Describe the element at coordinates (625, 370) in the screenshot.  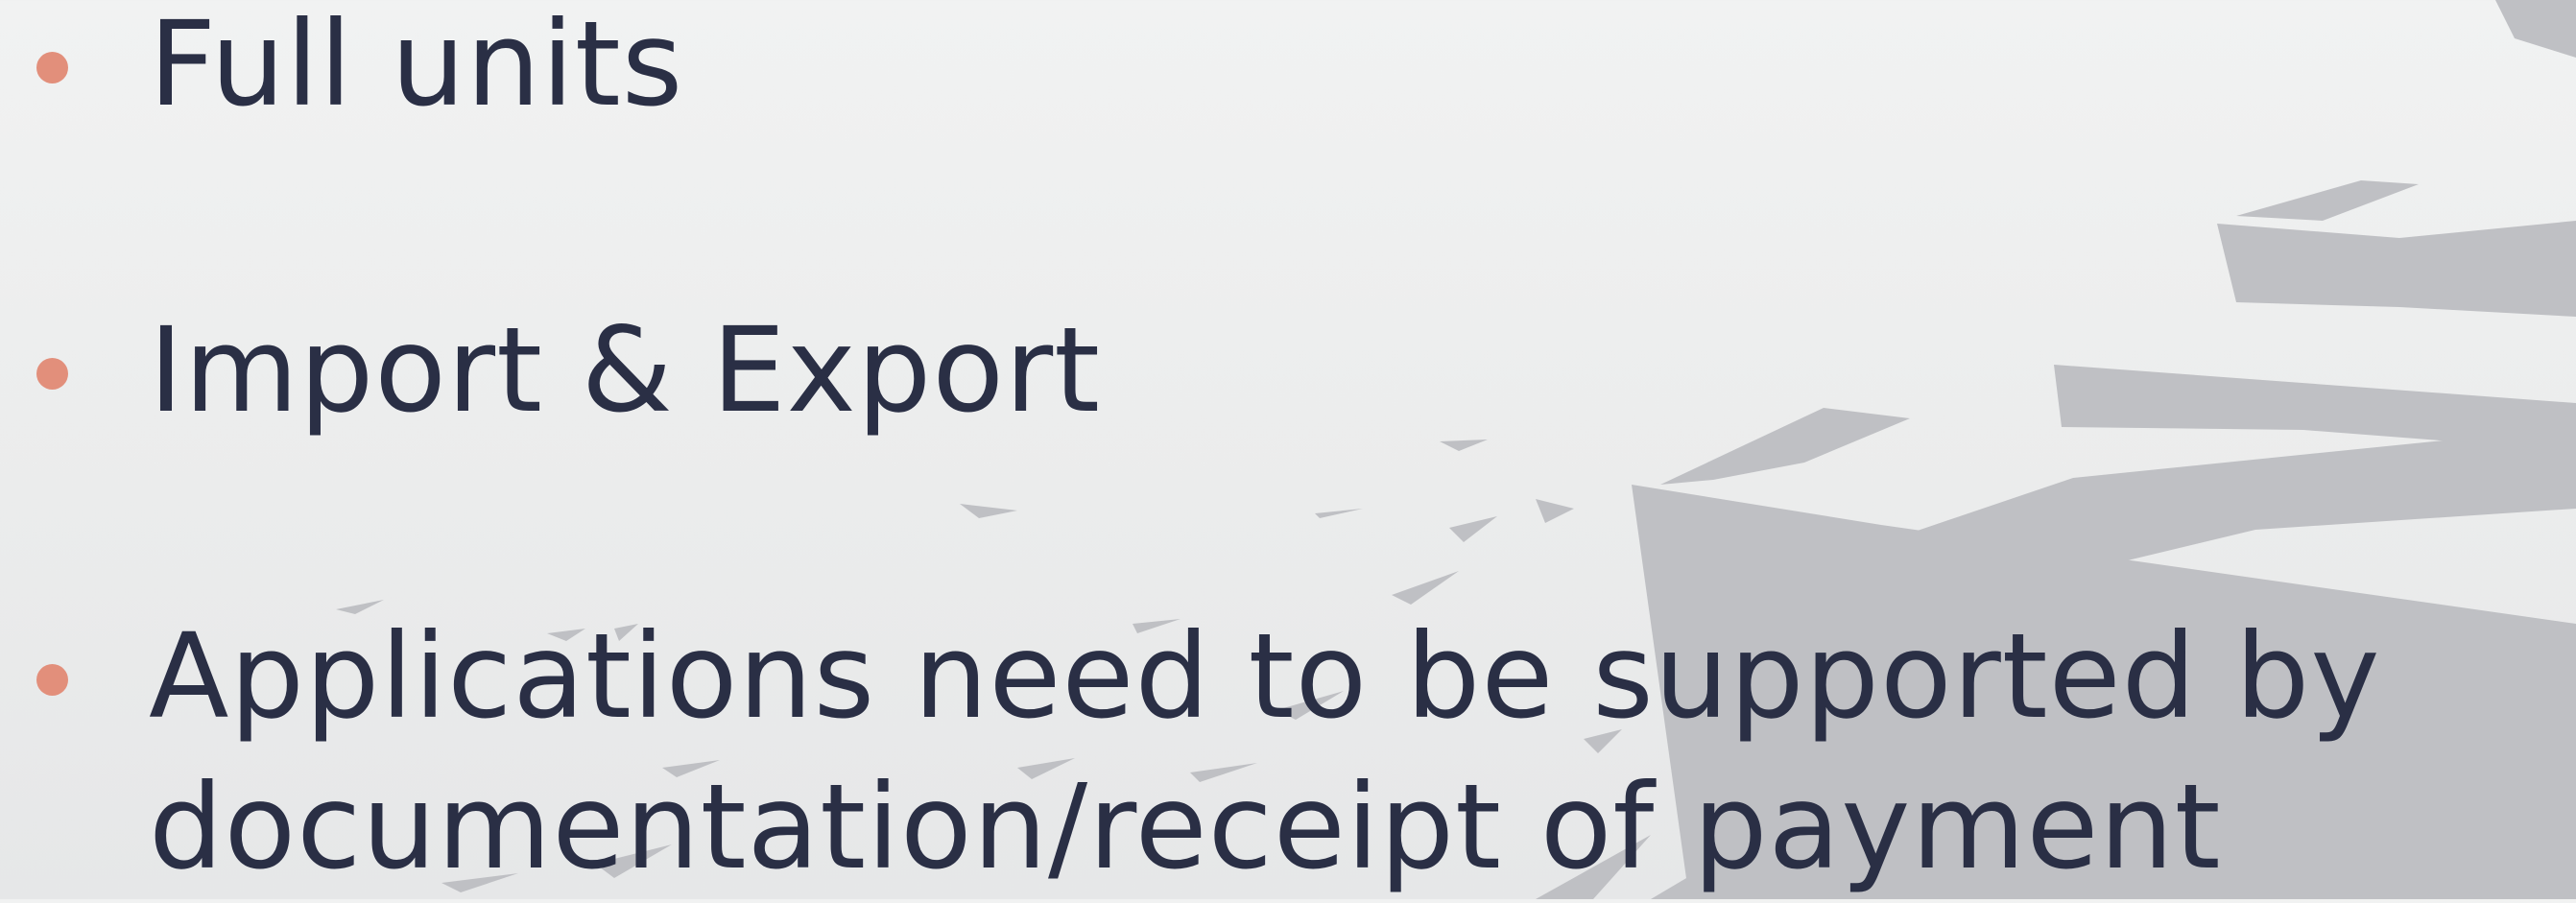
I see `bullet-text: Import & Export` at that location.